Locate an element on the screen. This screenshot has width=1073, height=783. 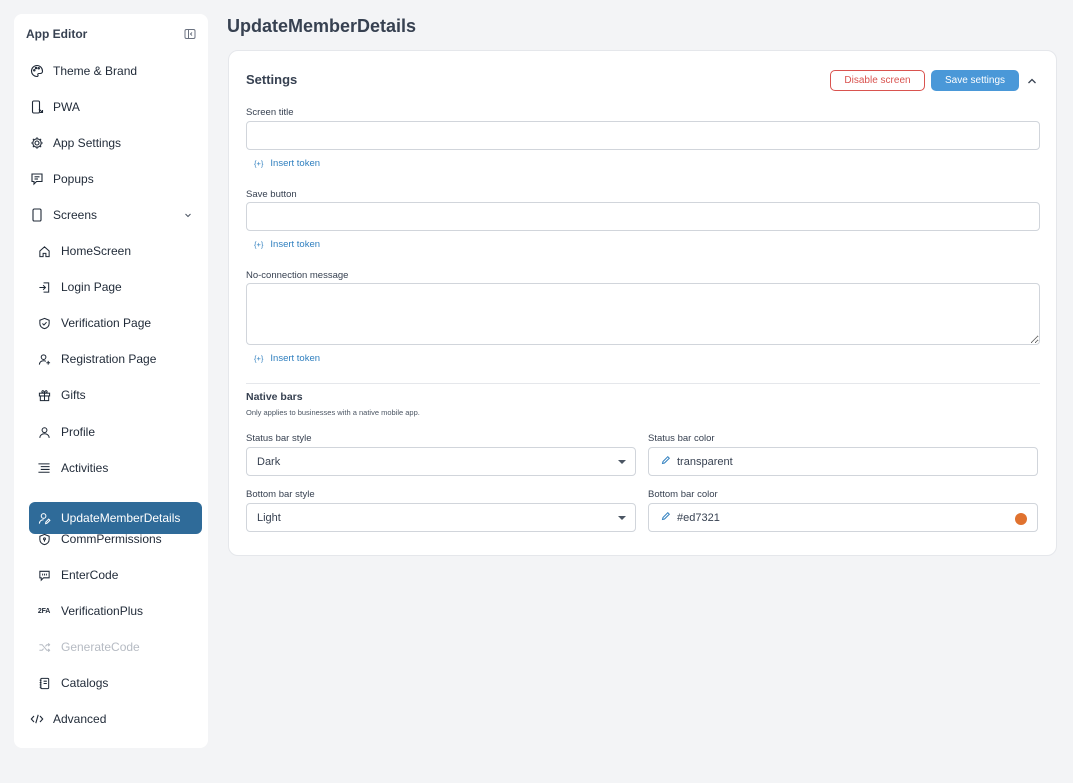
sidebar-header: App Editor is located at coordinates (111, 34).